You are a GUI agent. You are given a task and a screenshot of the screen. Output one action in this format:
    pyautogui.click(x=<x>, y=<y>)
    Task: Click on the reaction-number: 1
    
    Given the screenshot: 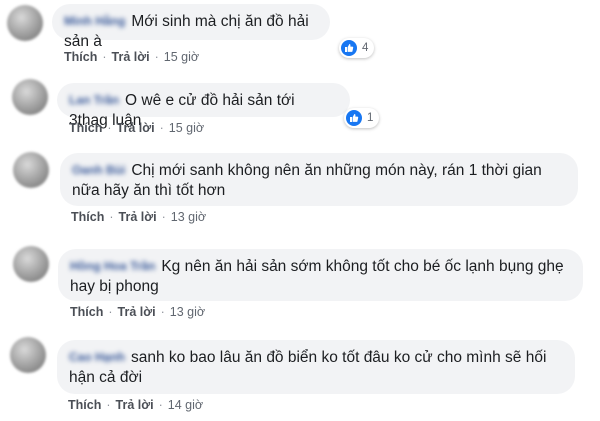 What is the action you would take?
    pyautogui.click(x=370, y=118)
    